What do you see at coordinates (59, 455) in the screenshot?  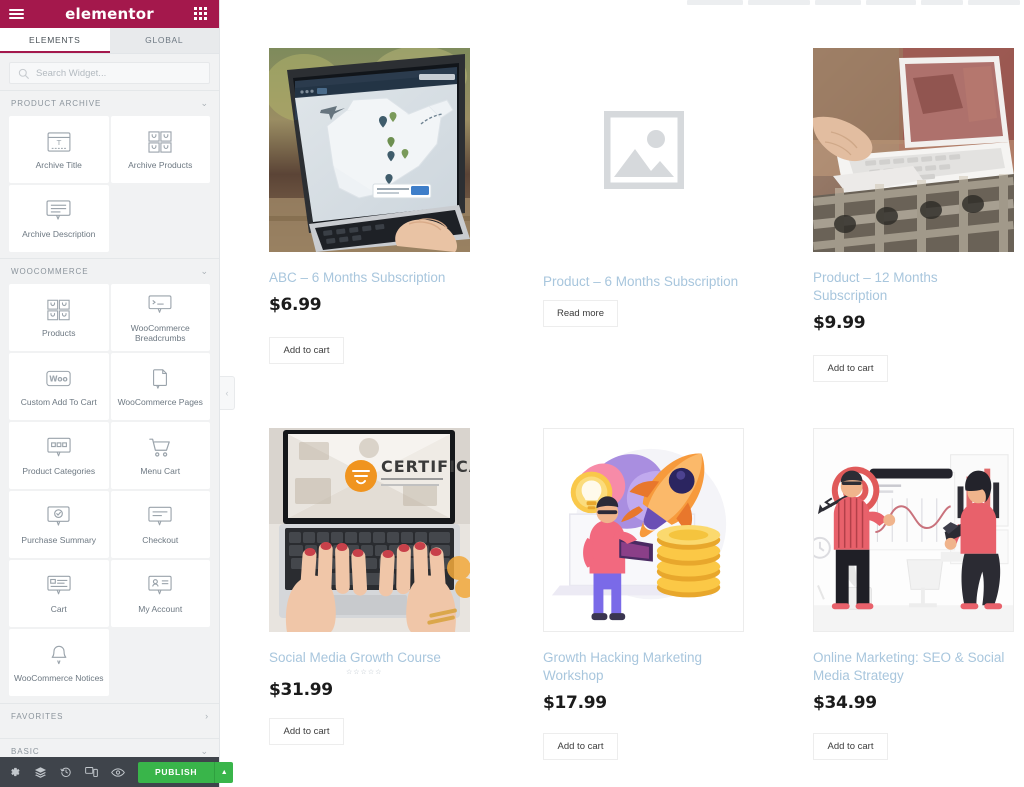 I see `widget-product-categories: Product Categories` at bounding box center [59, 455].